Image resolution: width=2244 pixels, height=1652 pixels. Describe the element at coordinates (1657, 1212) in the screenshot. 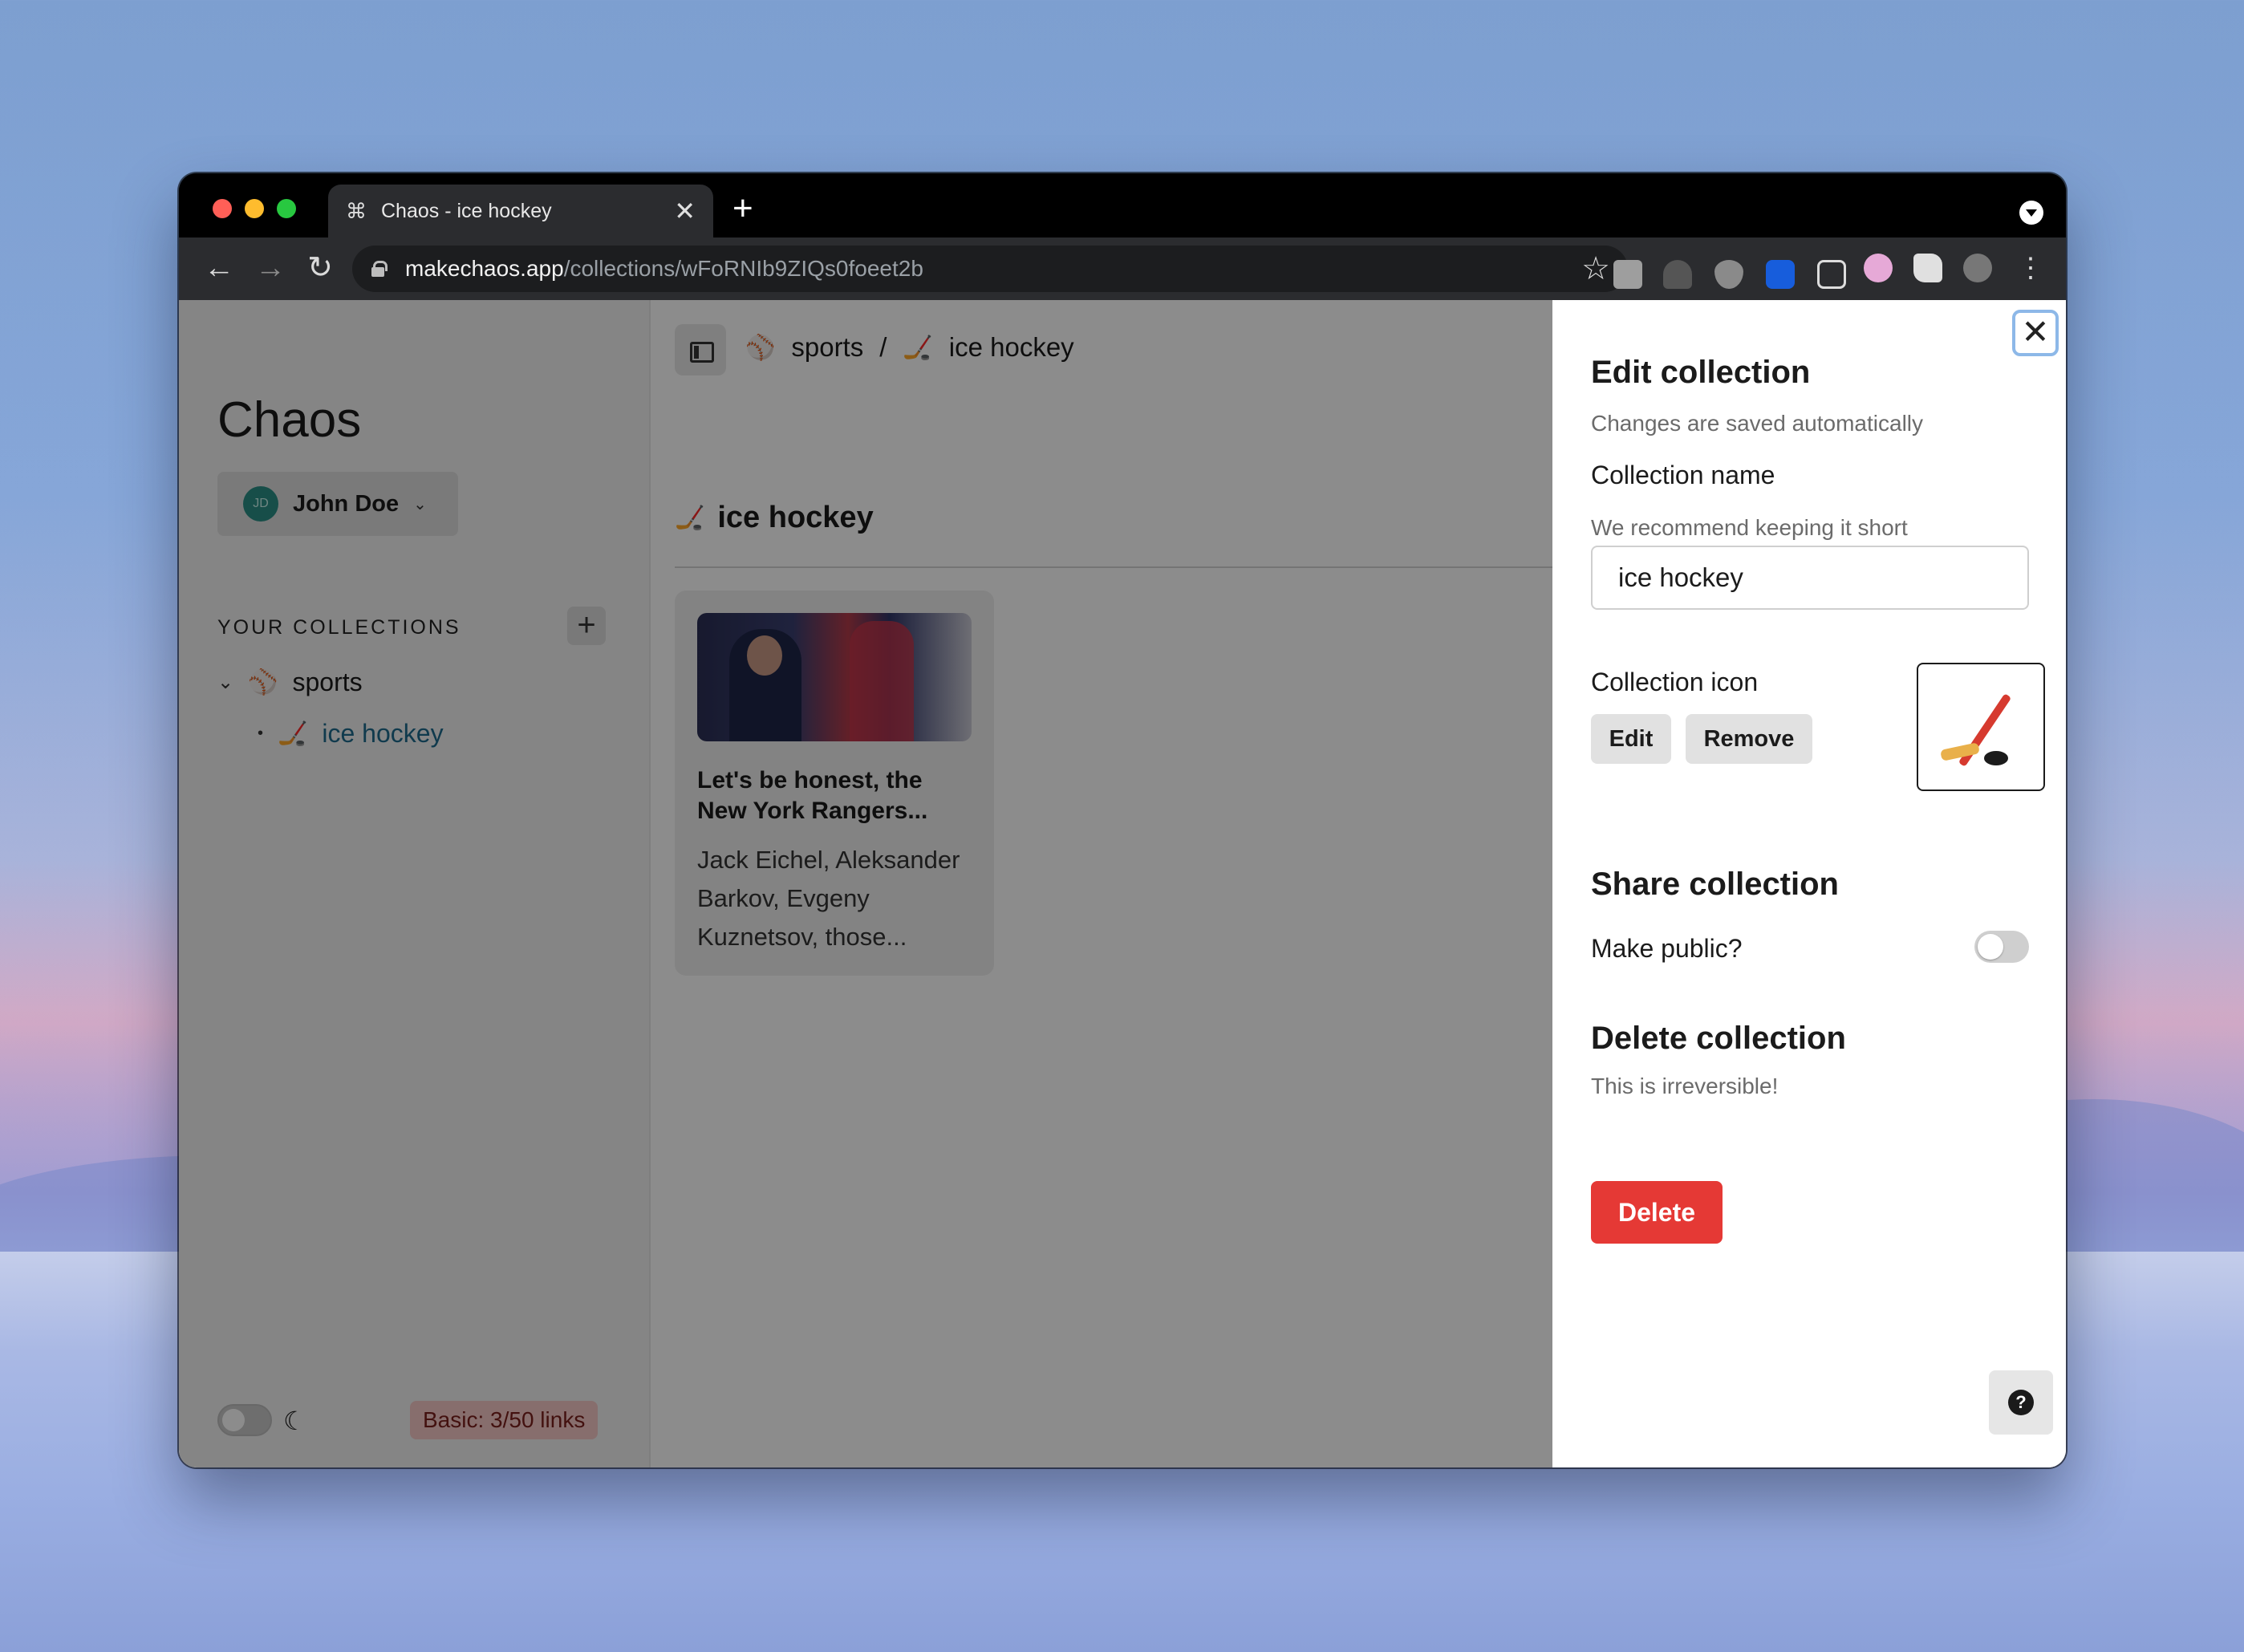

I see `delete-collection-button: Delete` at that location.